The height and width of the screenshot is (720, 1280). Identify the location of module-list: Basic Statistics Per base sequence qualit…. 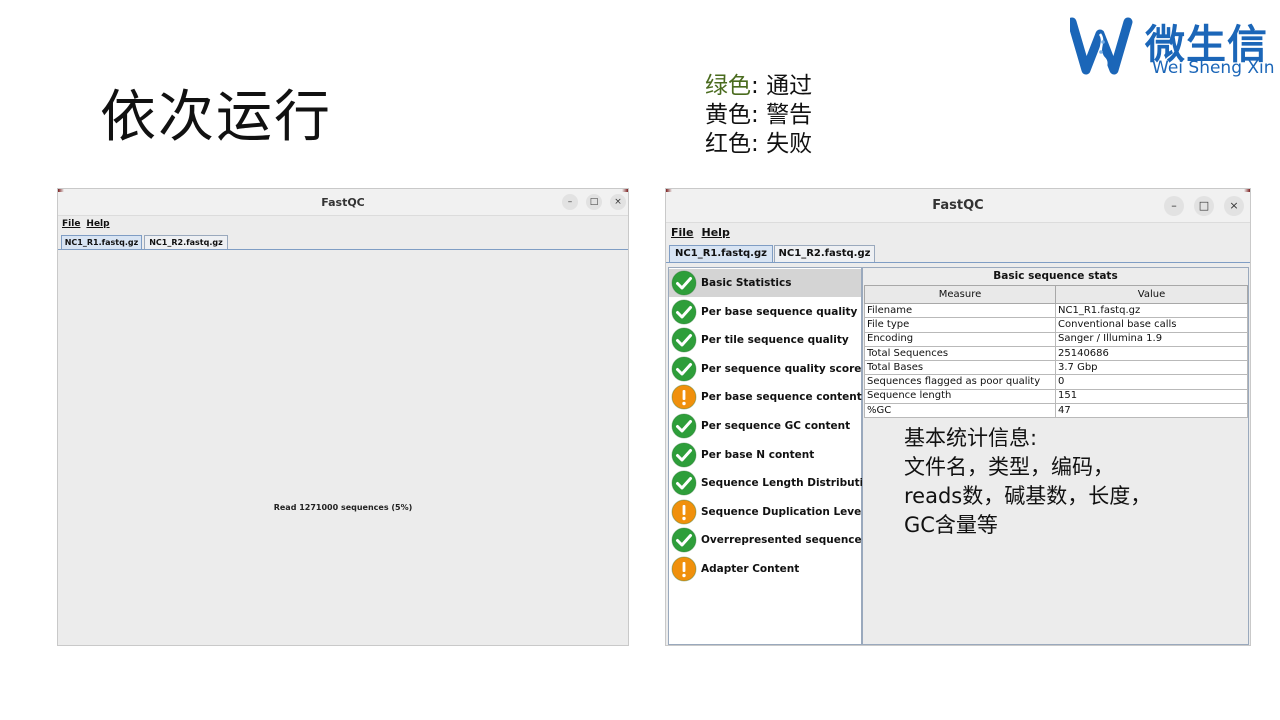
(773, 456).